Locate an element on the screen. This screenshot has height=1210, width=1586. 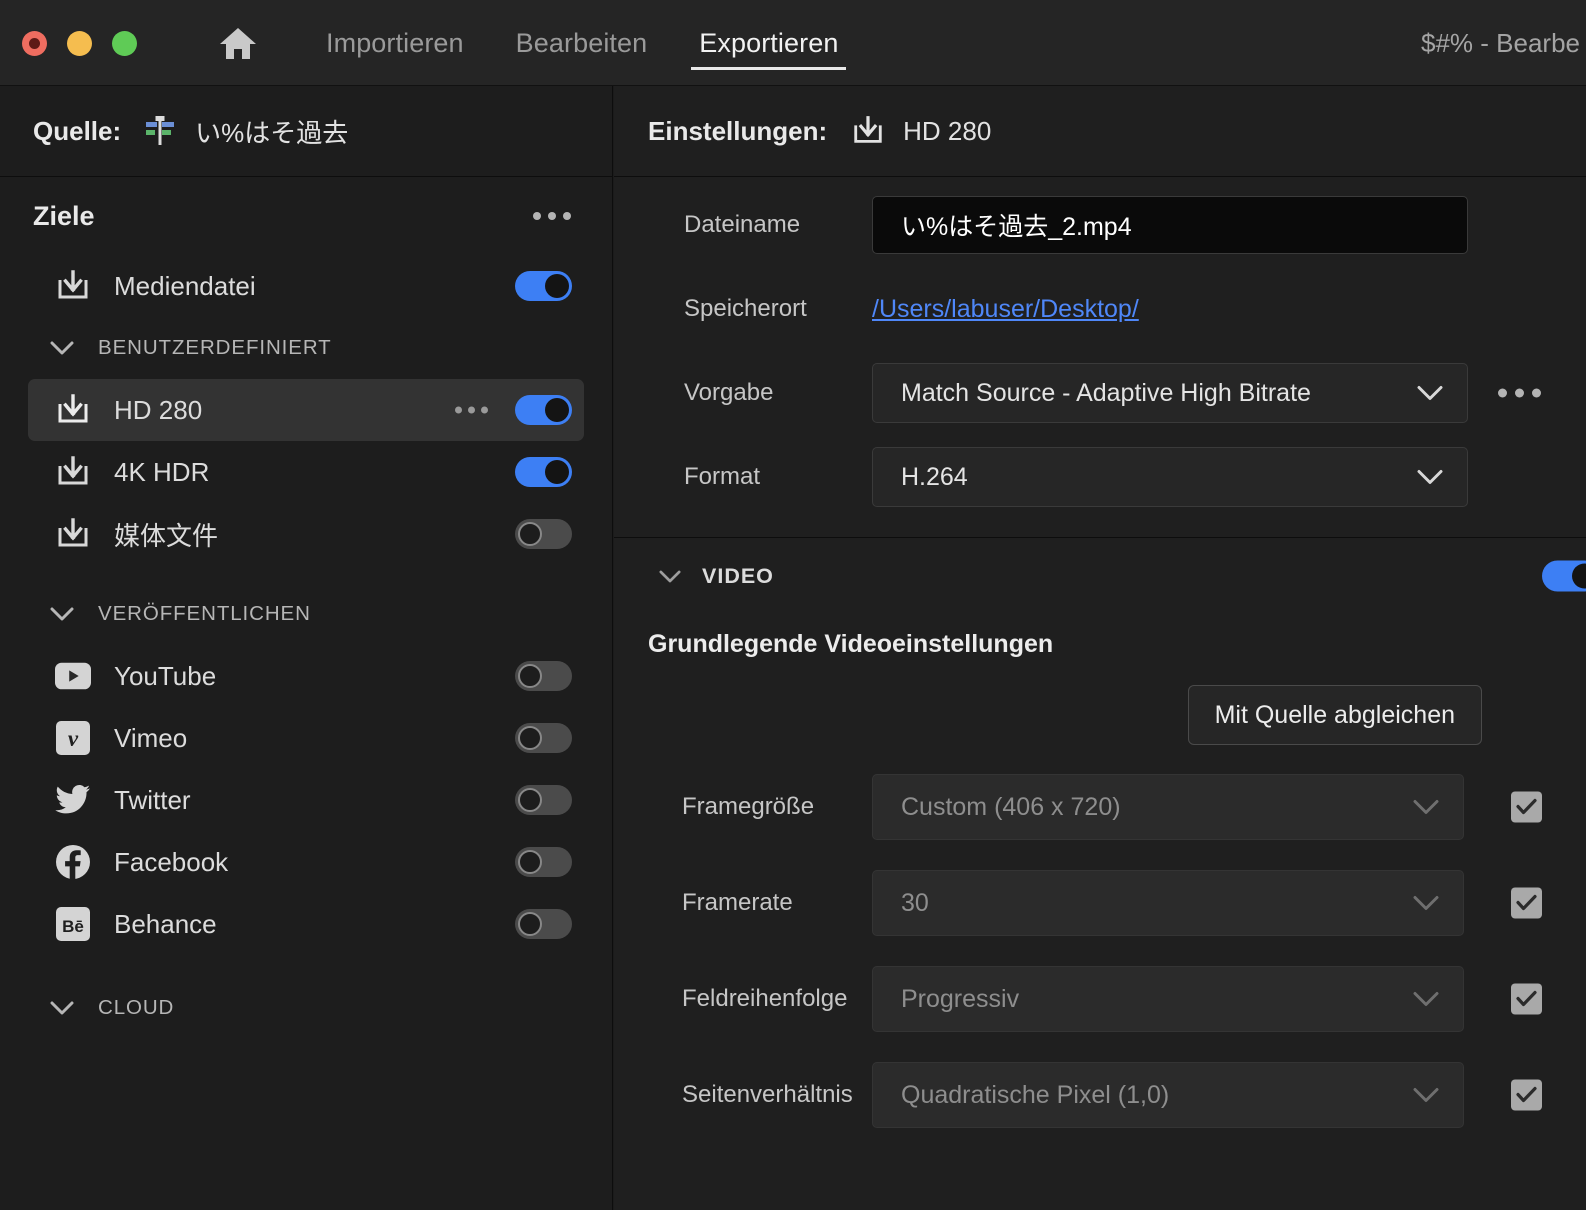
field-row-speicherort: Speicherort /Users/labuser/Desktop/ is located at coordinates (1100, 309).